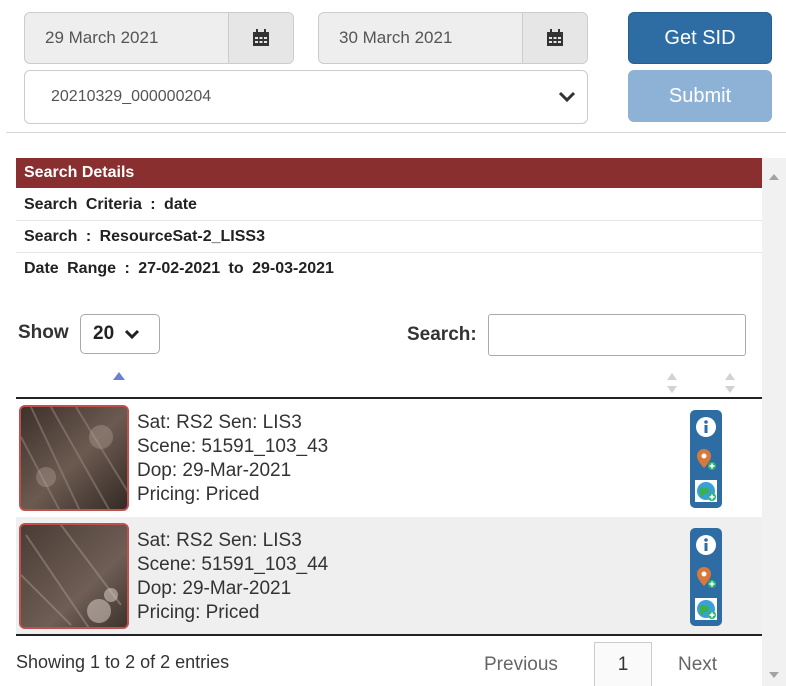 The height and width of the screenshot is (686, 786). Describe the element at coordinates (233, 446) in the screenshot. I see `scene-text: Scene: 51591_103_43` at that location.